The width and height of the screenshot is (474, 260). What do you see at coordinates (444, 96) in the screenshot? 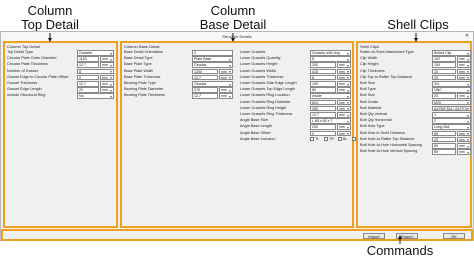
I see `input-bolt-size: 20` at bounding box center [444, 96].